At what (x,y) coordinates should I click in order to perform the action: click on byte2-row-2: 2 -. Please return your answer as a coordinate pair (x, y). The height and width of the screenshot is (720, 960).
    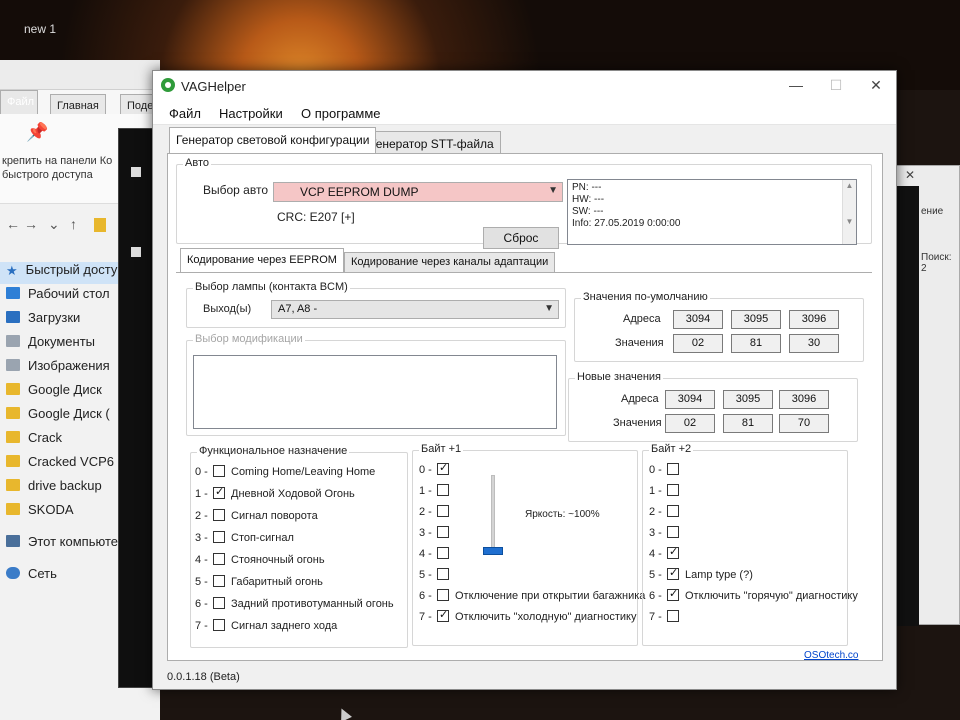
    Looking at the image, I should click on (667, 514).